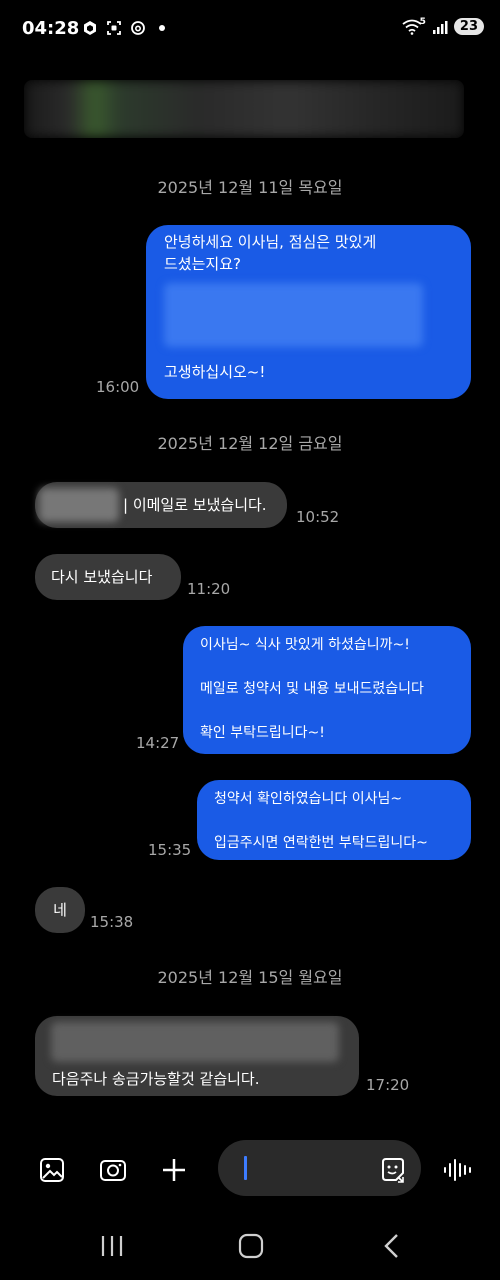  What do you see at coordinates (321, 843) in the screenshot?
I see `message-text: 입금주시면 연락한번 부탁드립니다~` at bounding box center [321, 843].